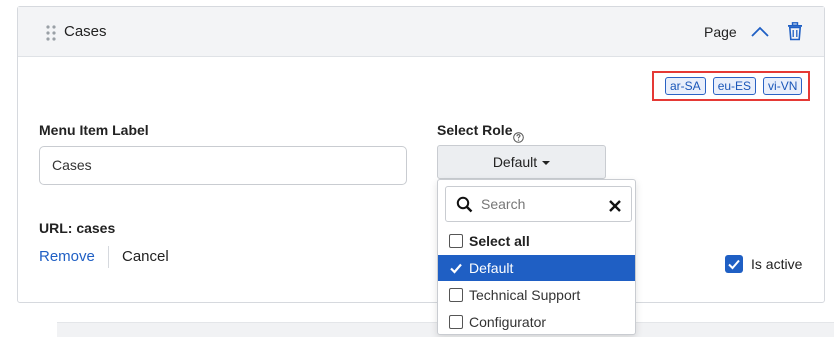  Describe the element at coordinates (536, 268) in the screenshot. I see `role-option-default: Default` at that location.